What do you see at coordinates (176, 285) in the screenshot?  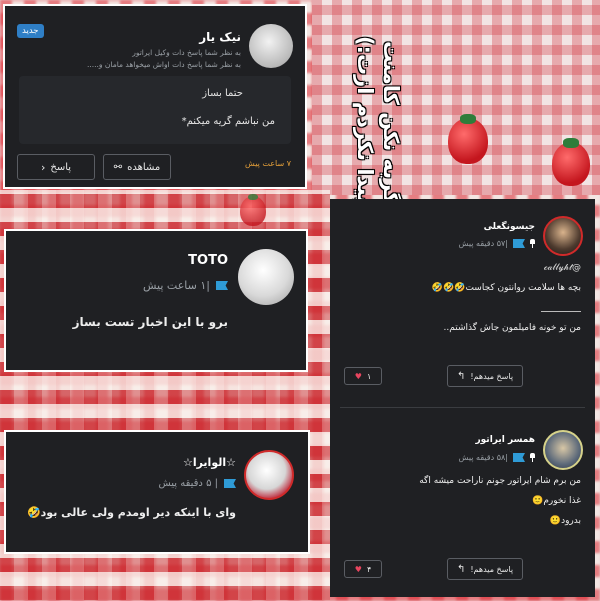 I see `time-ago: |۱ ساعت پیش` at bounding box center [176, 285].